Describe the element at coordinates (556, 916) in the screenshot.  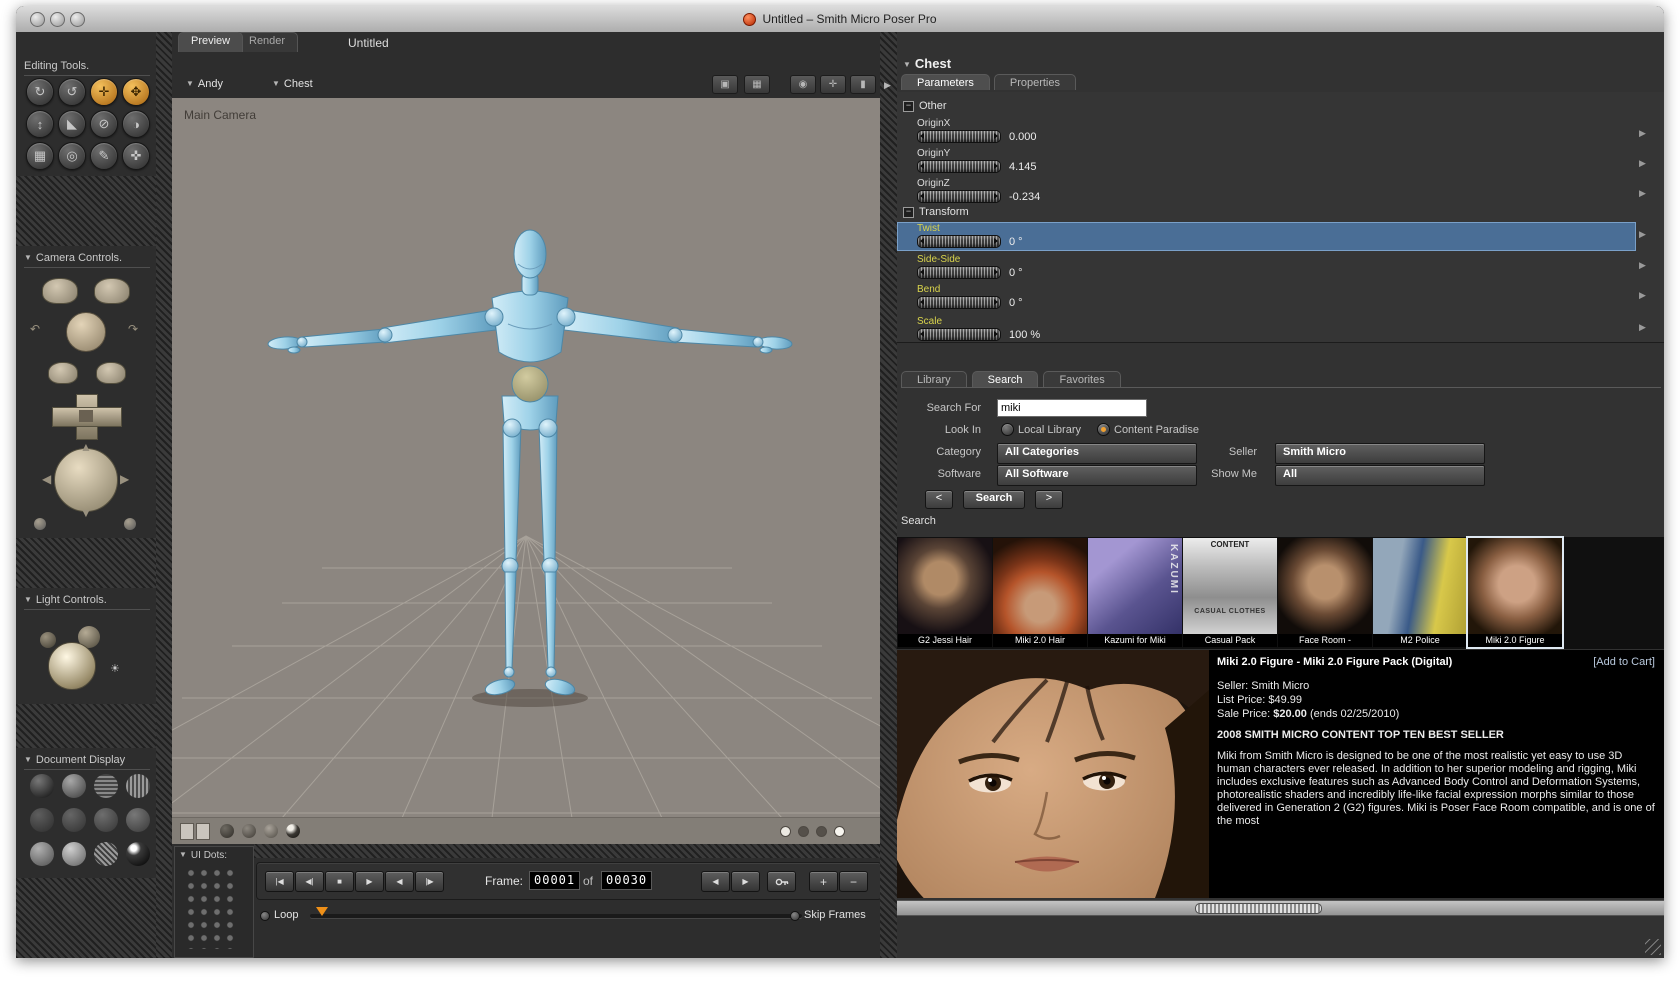
I see `frame-slider-track` at that location.